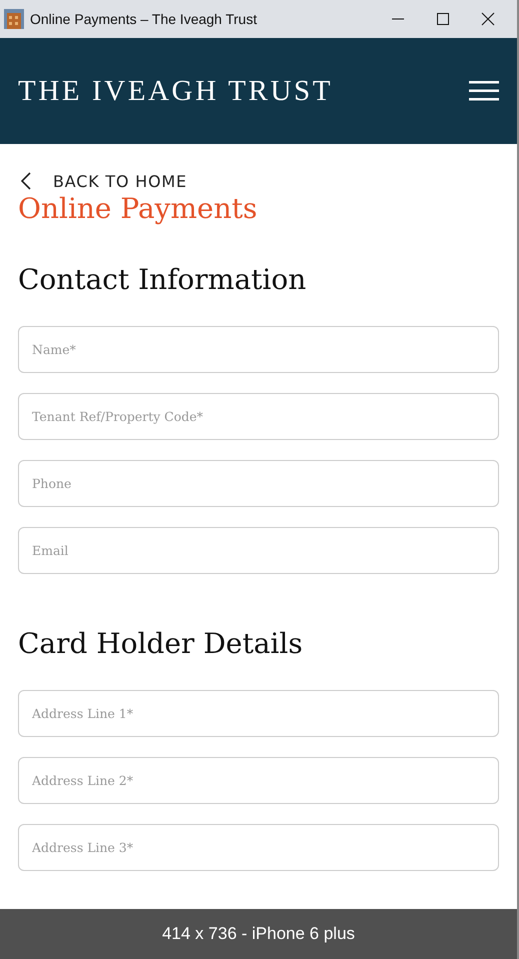 This screenshot has width=519, height=959. Describe the element at coordinates (120, 181) in the screenshot. I see `back-link: BACK TO HOME` at that location.